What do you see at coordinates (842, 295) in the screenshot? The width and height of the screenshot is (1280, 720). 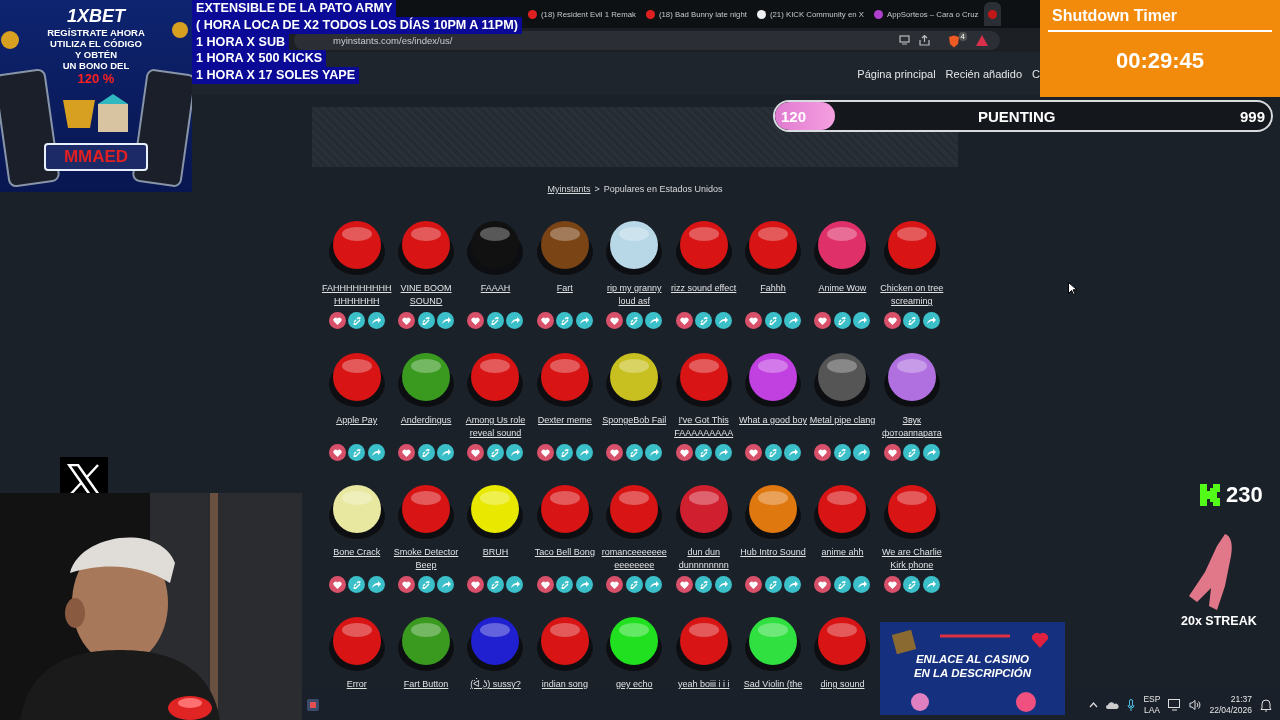 I see `sound-link: Anime Wow` at bounding box center [842, 295].